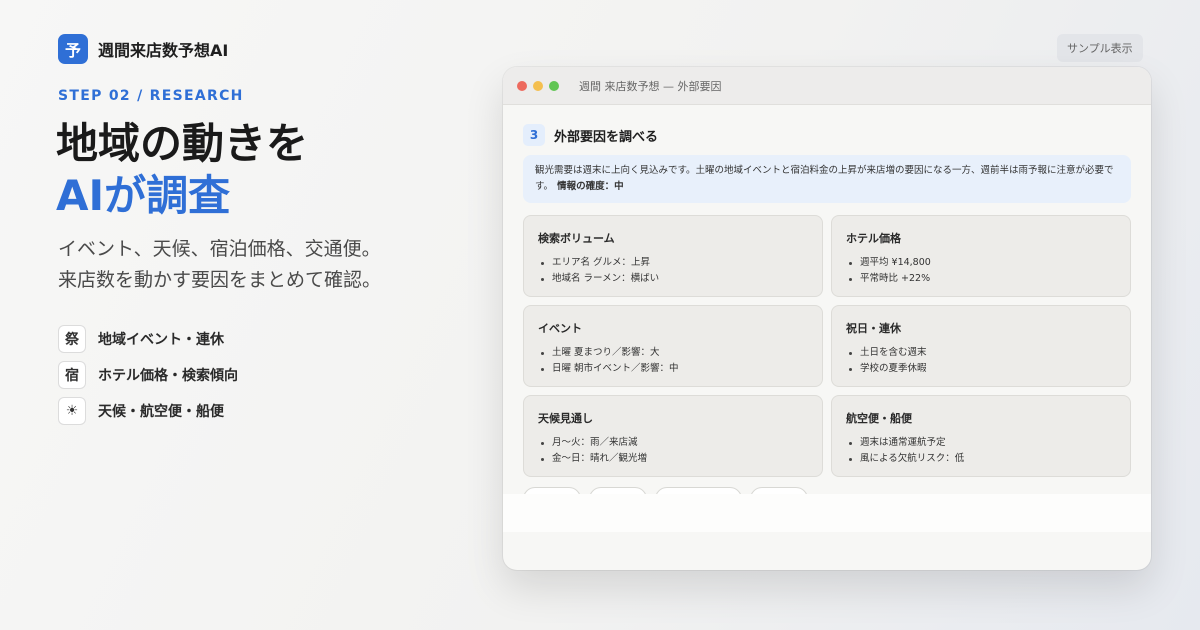 The height and width of the screenshot is (630, 1200). I want to click on window-title: 週間 来店数予想 — 外部要因, so click(650, 86).